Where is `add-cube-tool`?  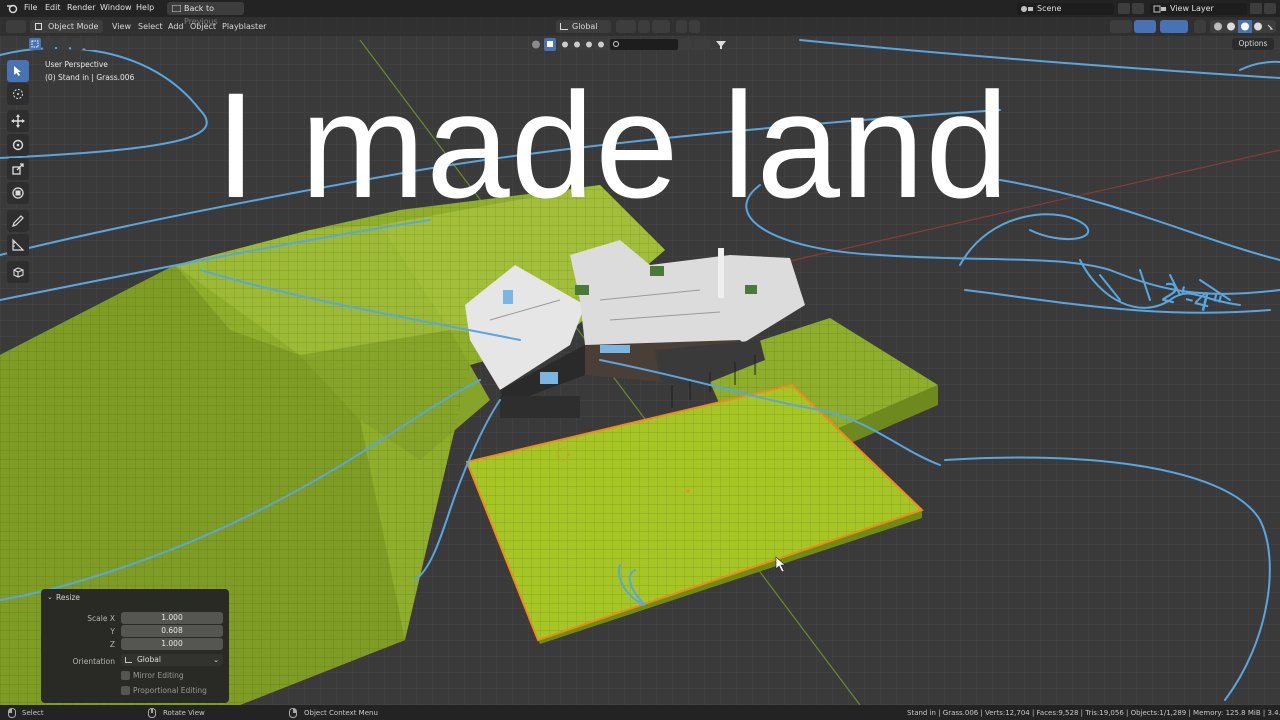 add-cube-tool is located at coordinates (18, 272).